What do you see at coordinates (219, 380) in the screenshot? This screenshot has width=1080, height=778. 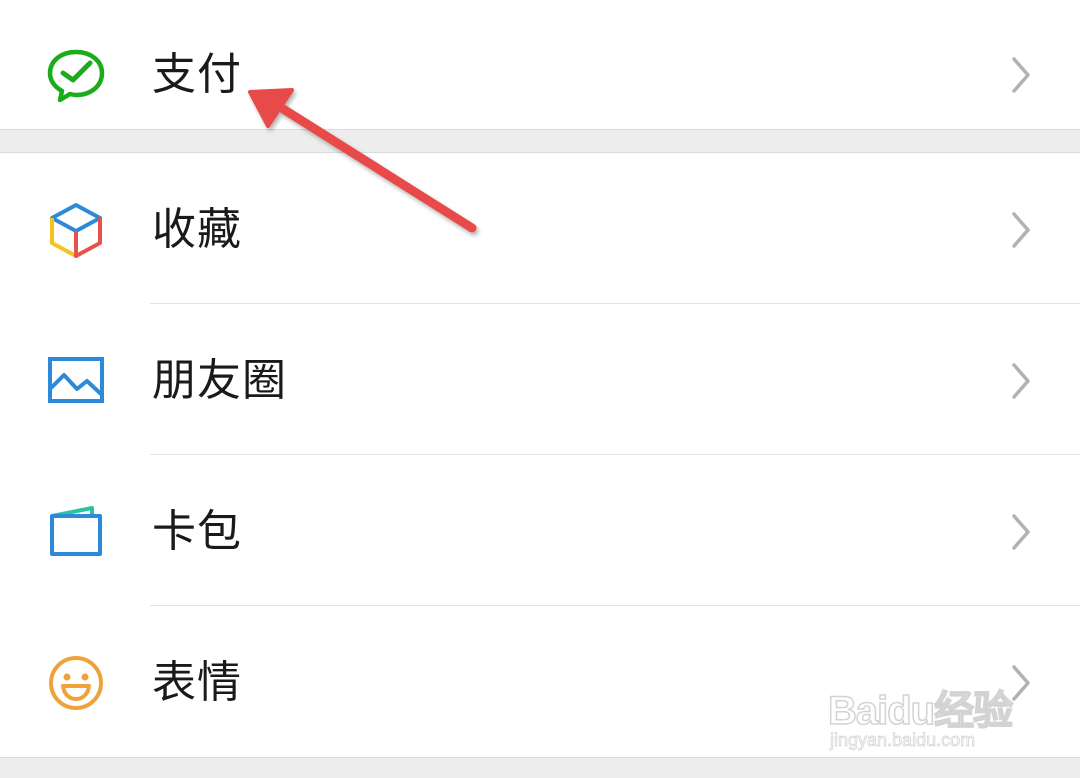 I see `menu-item-label: 朋友圈` at bounding box center [219, 380].